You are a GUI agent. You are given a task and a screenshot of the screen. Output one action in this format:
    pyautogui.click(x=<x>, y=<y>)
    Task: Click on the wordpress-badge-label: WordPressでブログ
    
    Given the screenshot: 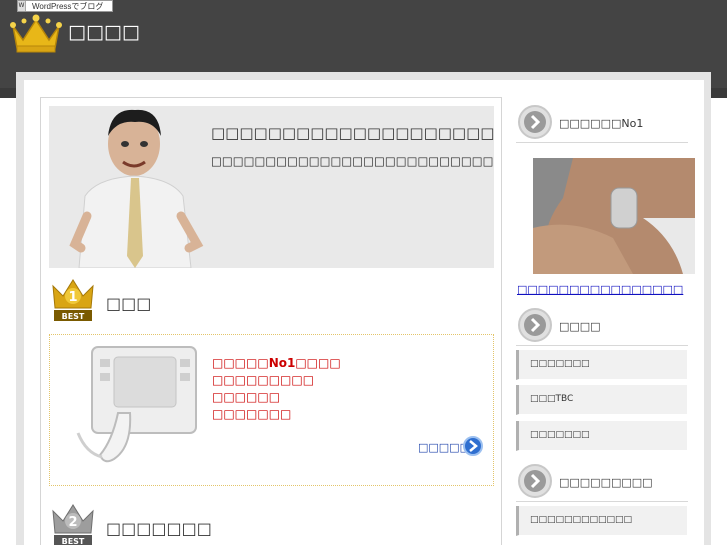 What is the action you would take?
    pyautogui.click(x=68, y=6)
    